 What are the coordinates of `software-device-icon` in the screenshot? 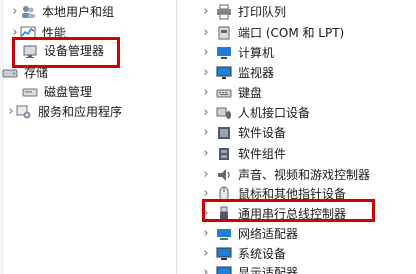 It's located at (224, 133).